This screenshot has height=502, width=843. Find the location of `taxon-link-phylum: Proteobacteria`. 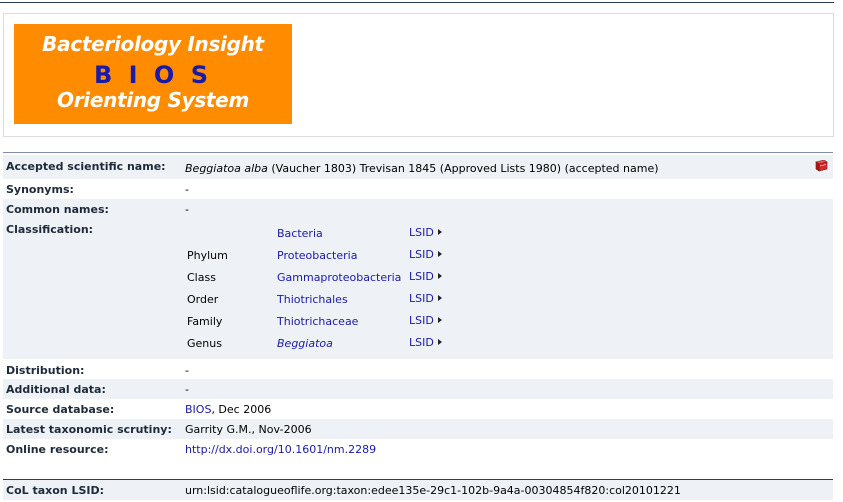

taxon-link-phylum: Proteobacteria is located at coordinates (317, 255).